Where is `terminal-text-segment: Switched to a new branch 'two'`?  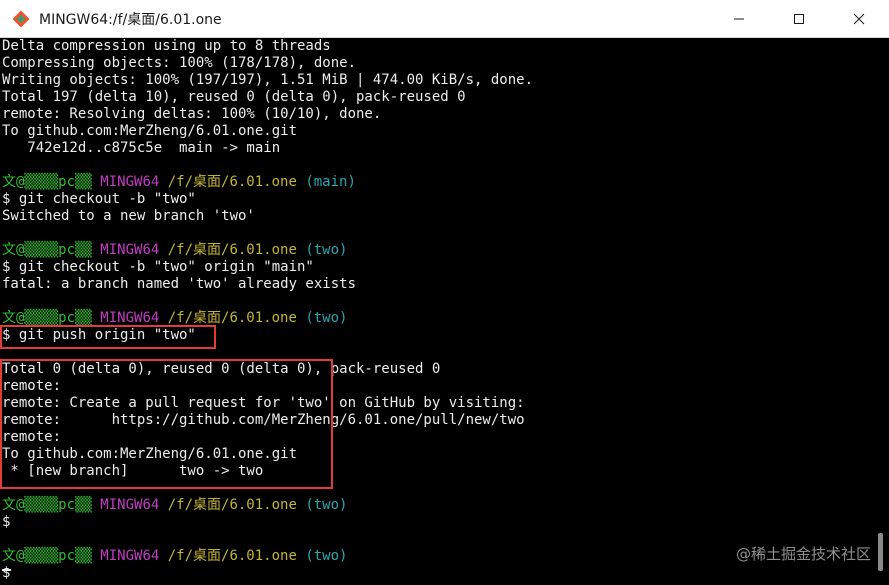 terminal-text-segment: Switched to a new branch 'two' is located at coordinates (128, 216).